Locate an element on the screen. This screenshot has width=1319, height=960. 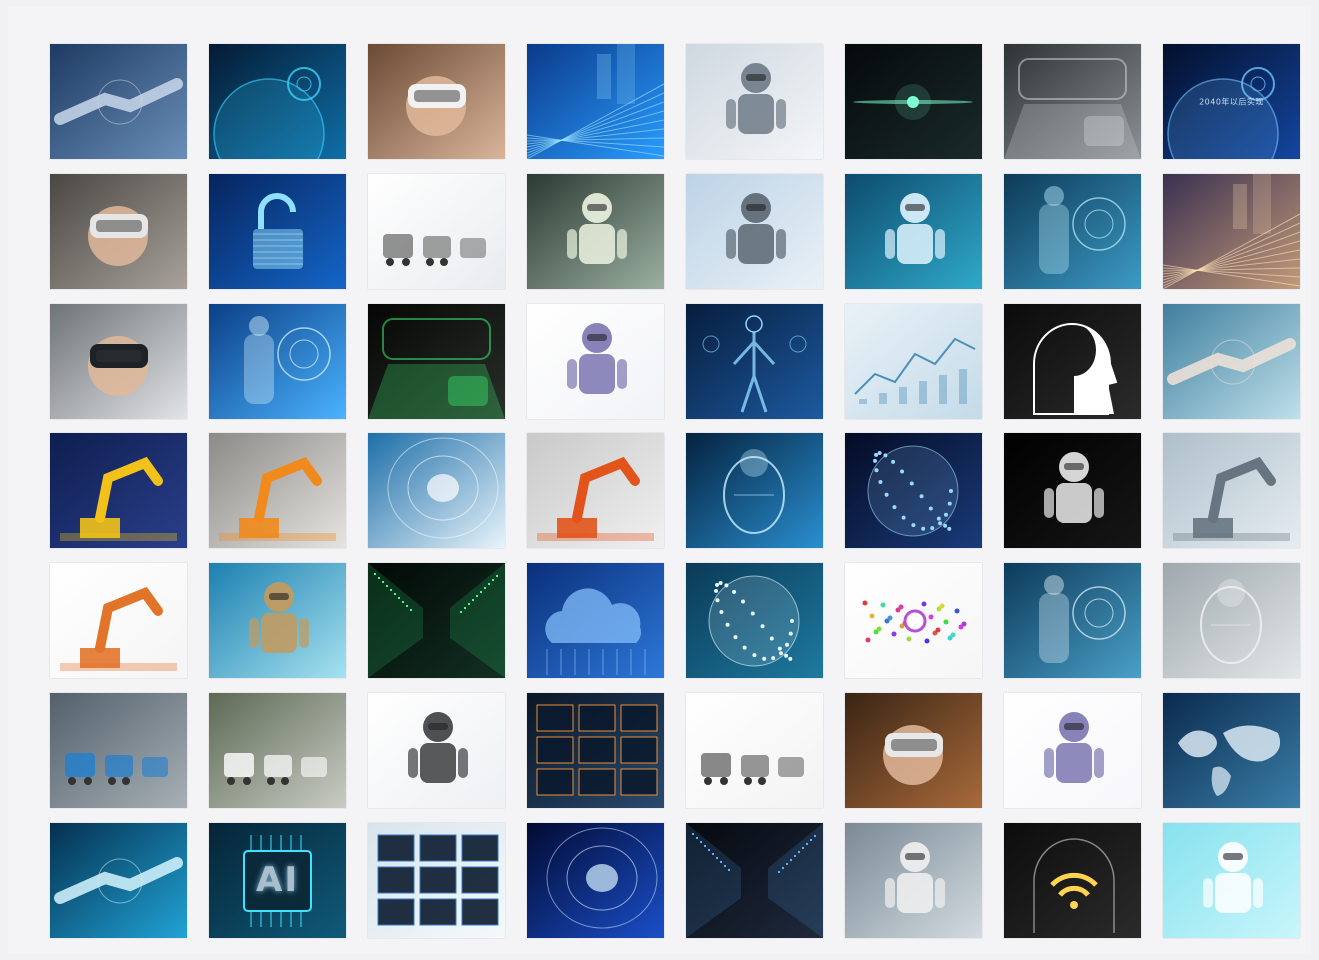
factory-arm-tile-image is located at coordinates (118, 621).